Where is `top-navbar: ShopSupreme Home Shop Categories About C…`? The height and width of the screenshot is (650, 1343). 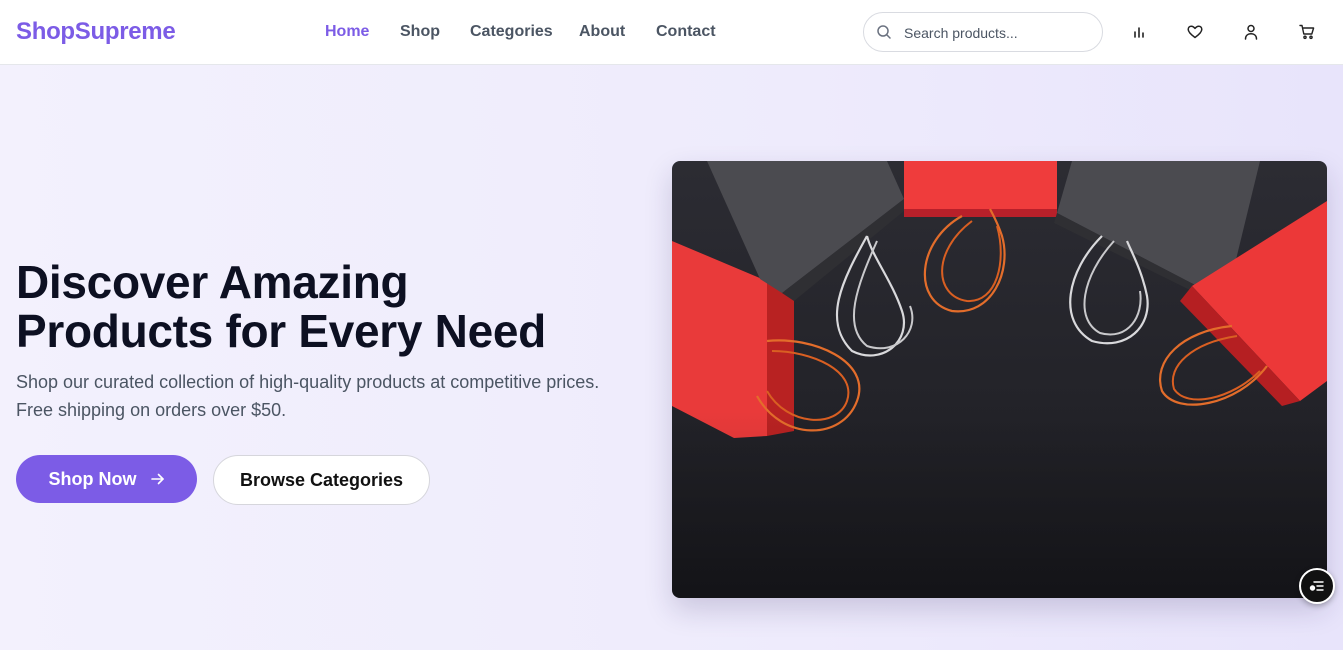 top-navbar: ShopSupreme Home Shop Categories About C… is located at coordinates (671, 32).